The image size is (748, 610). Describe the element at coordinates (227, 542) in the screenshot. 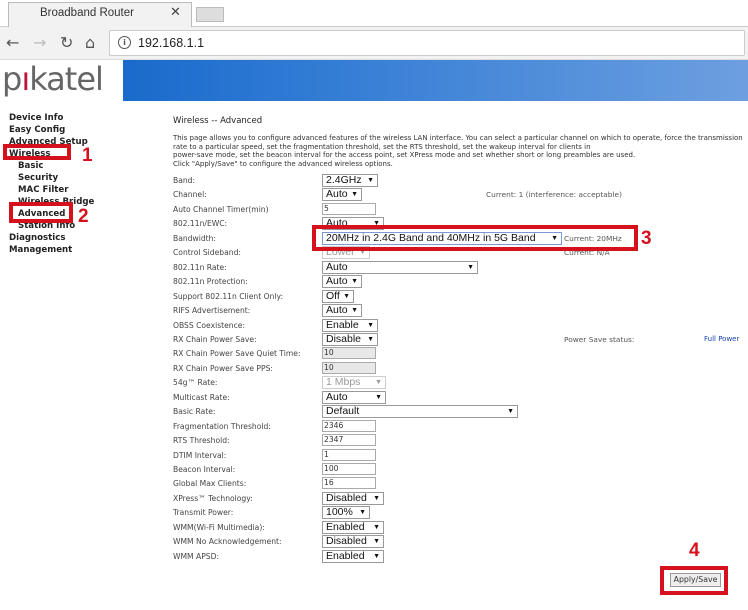

I see `label-wmm-no-acknowledgement: WMM No Acknowledgement:` at that location.